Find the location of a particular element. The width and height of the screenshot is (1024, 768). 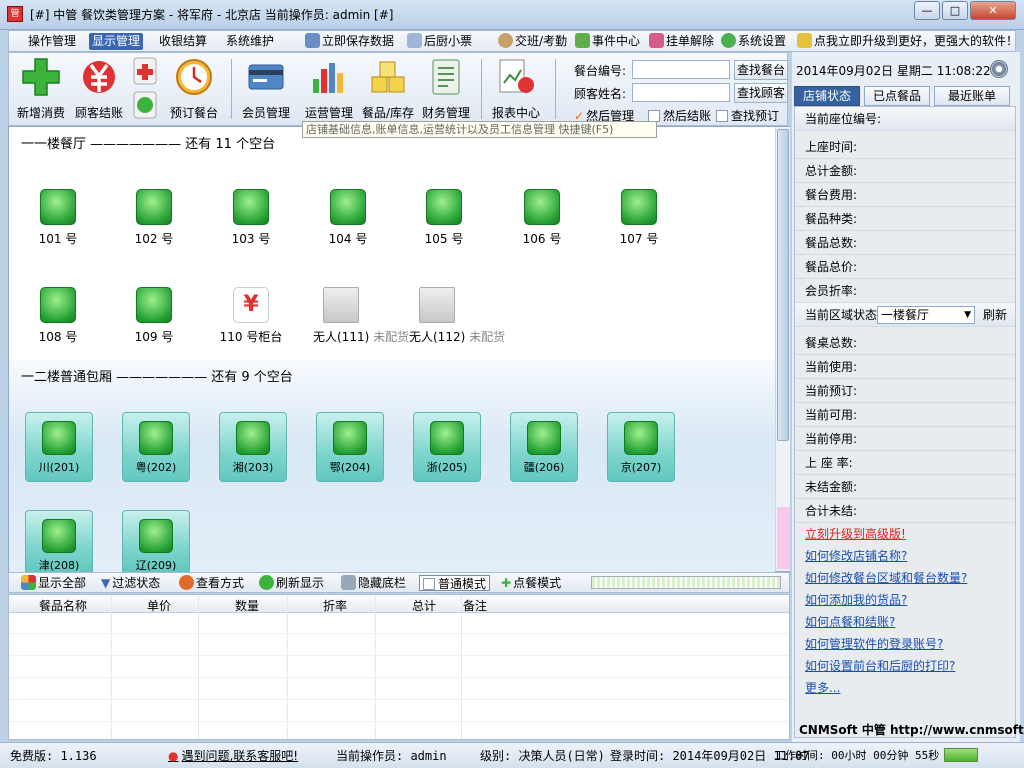

table-112: 无人(112) 未配货 is located at coordinates (457, 322).